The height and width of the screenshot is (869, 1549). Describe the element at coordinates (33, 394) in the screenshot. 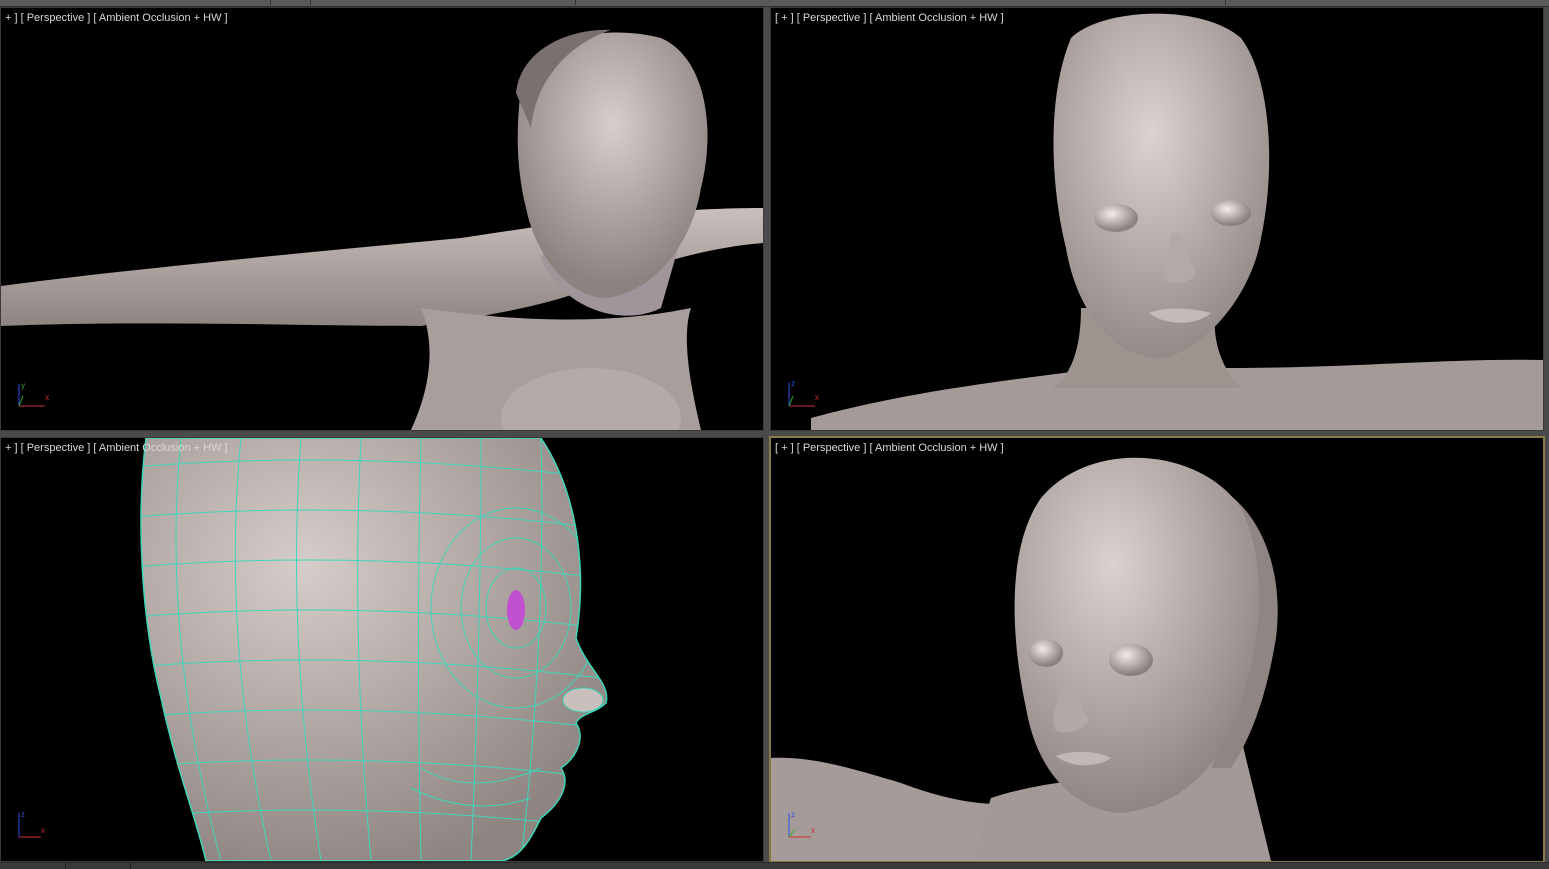

I see `axis-gizmo: x y` at that location.